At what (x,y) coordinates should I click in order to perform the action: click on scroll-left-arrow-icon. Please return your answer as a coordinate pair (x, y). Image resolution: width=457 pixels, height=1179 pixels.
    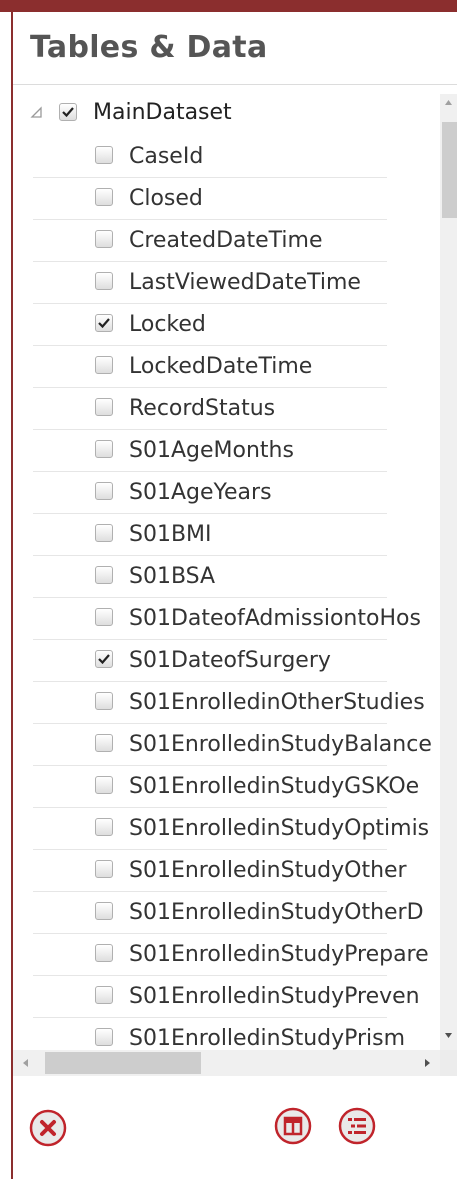
    Looking at the image, I should click on (26, 1063).